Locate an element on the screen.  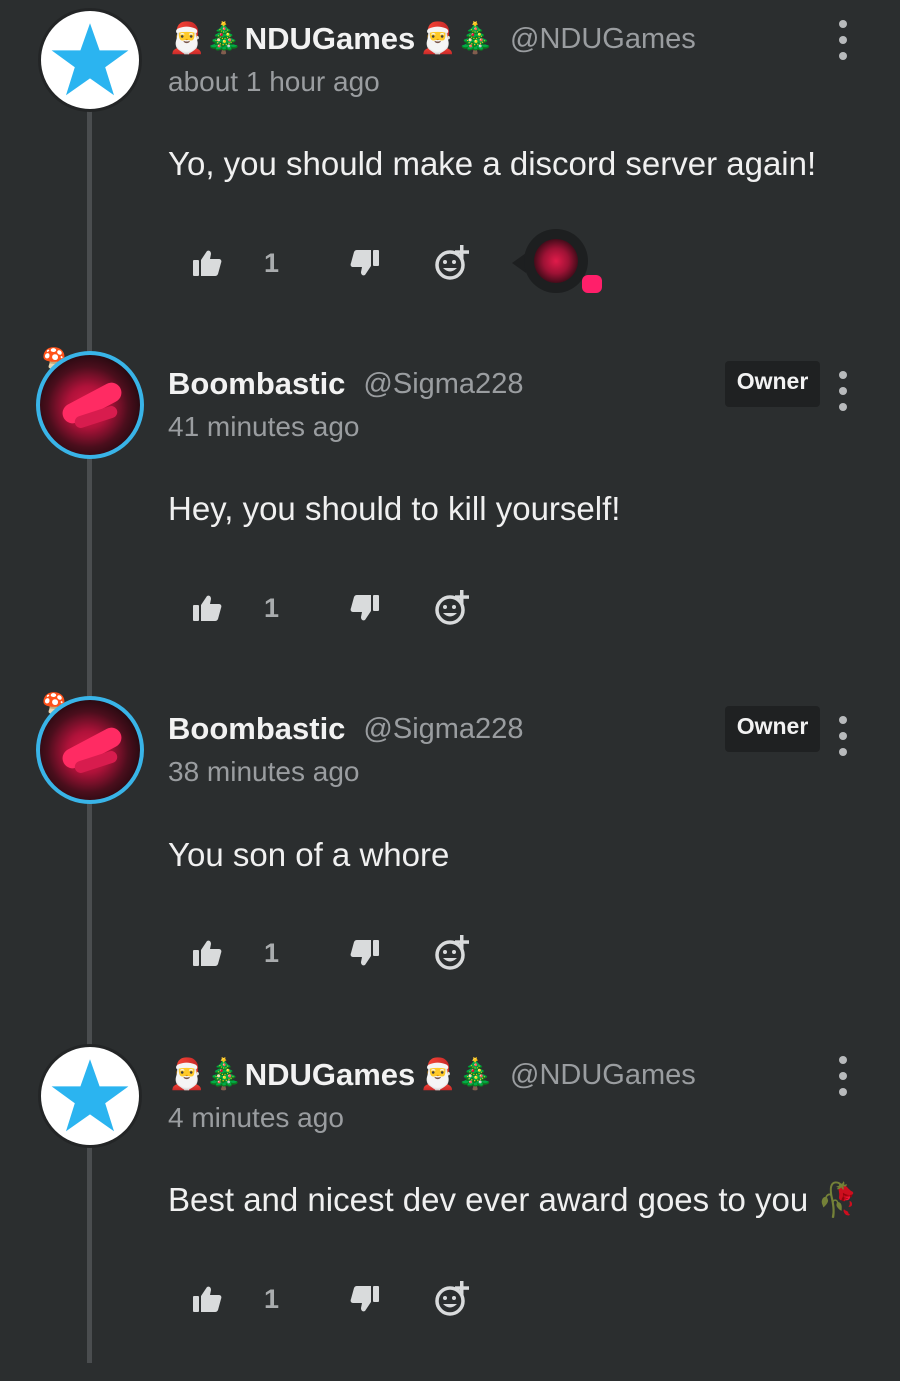
reaction-chip is located at coordinates (557, 264).